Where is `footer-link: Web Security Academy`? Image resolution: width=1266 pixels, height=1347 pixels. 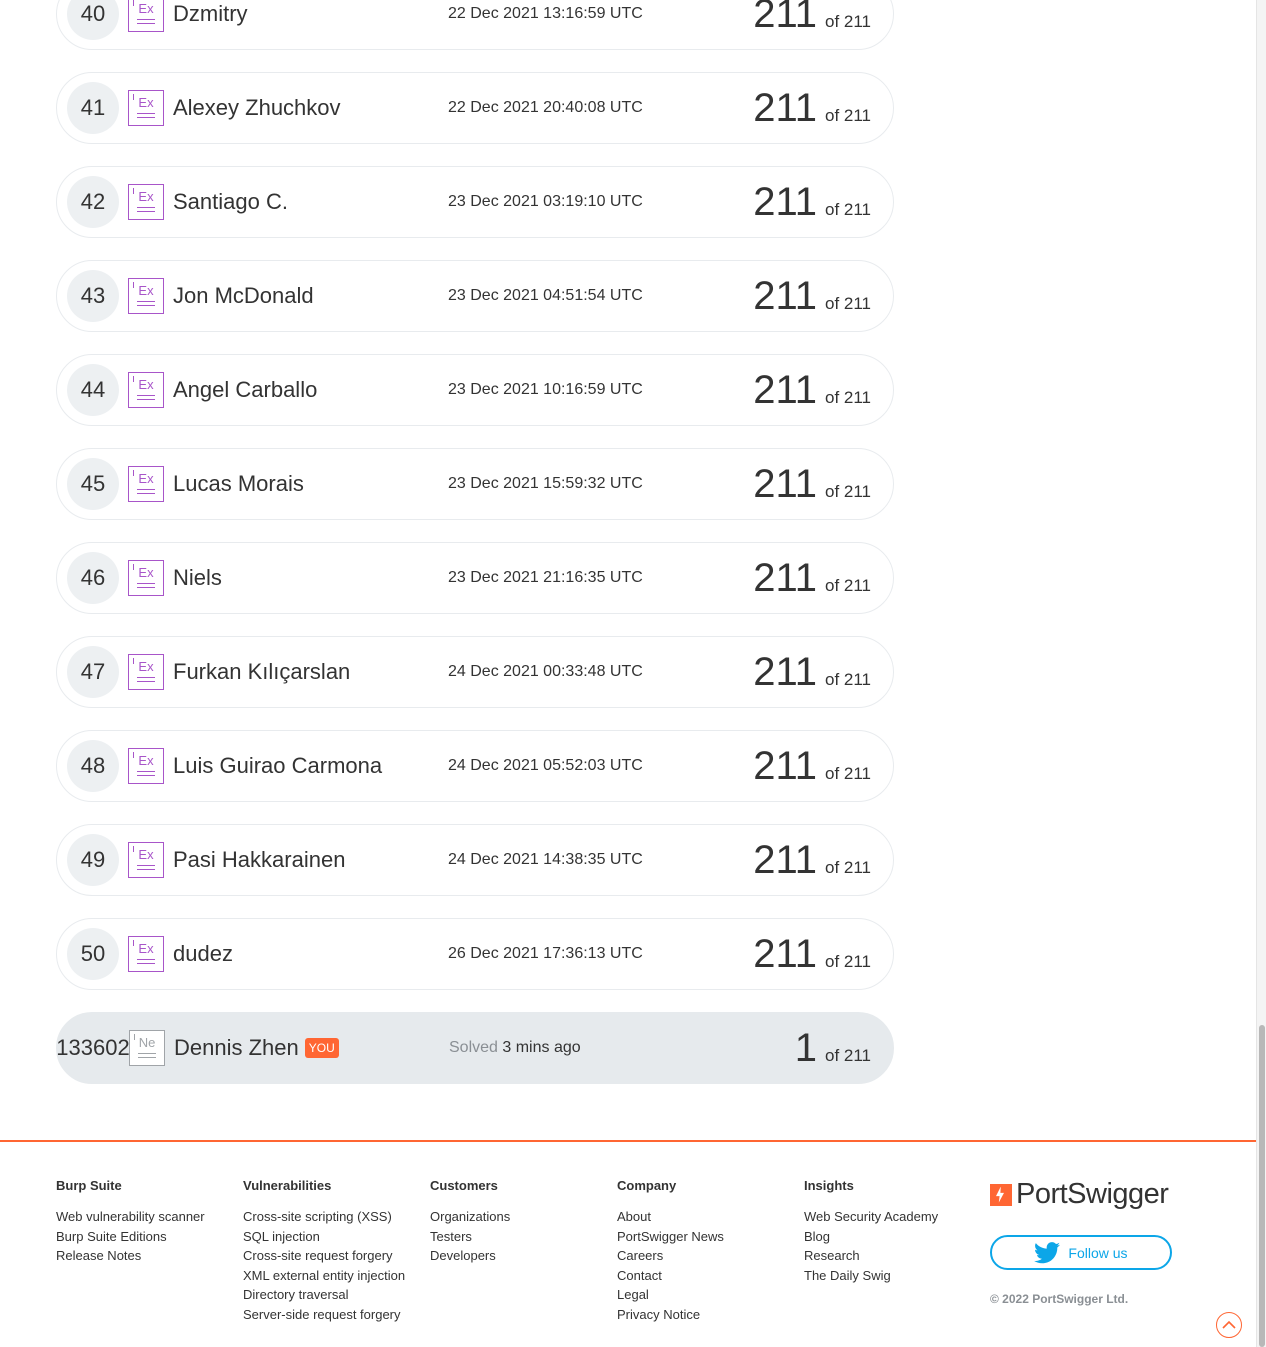
footer-link: Web Security Academy is located at coordinates (871, 1217).